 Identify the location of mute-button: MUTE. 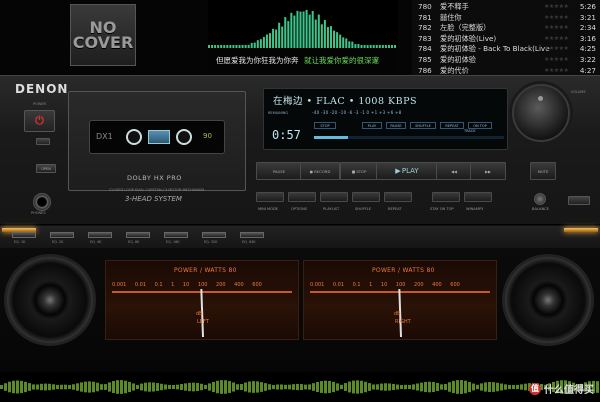
(543, 171).